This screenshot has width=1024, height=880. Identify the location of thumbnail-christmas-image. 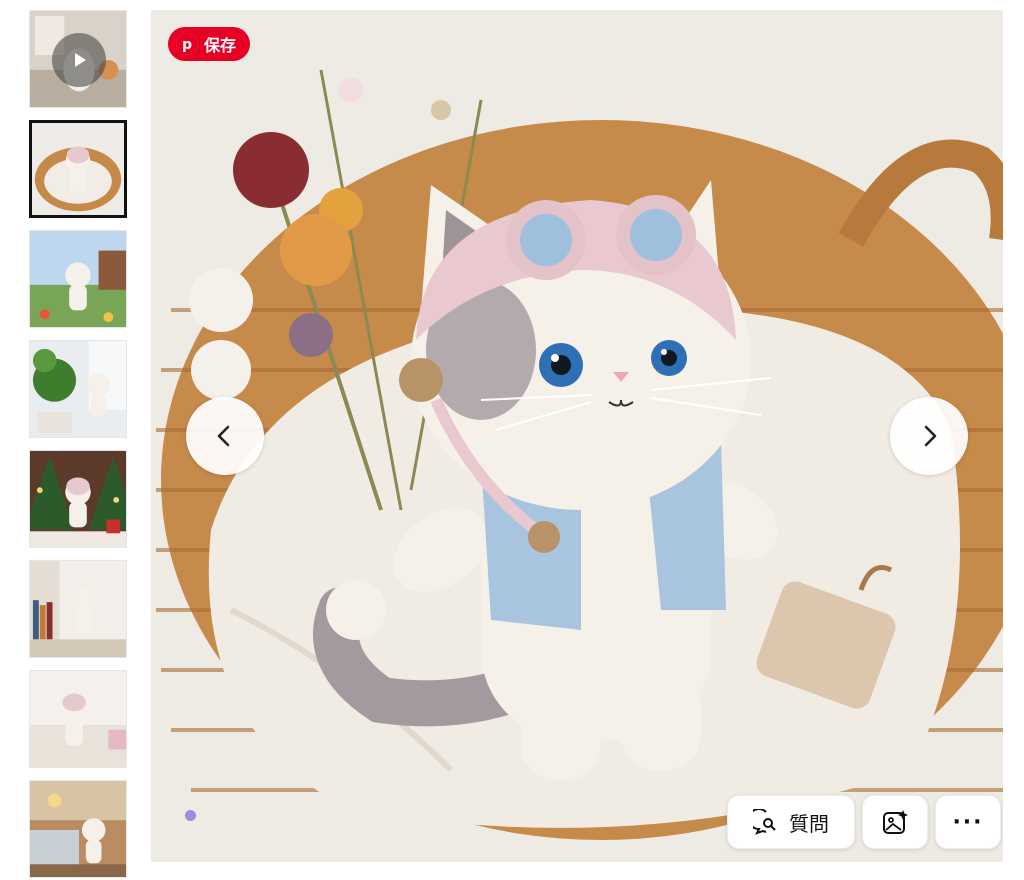
(78, 499).